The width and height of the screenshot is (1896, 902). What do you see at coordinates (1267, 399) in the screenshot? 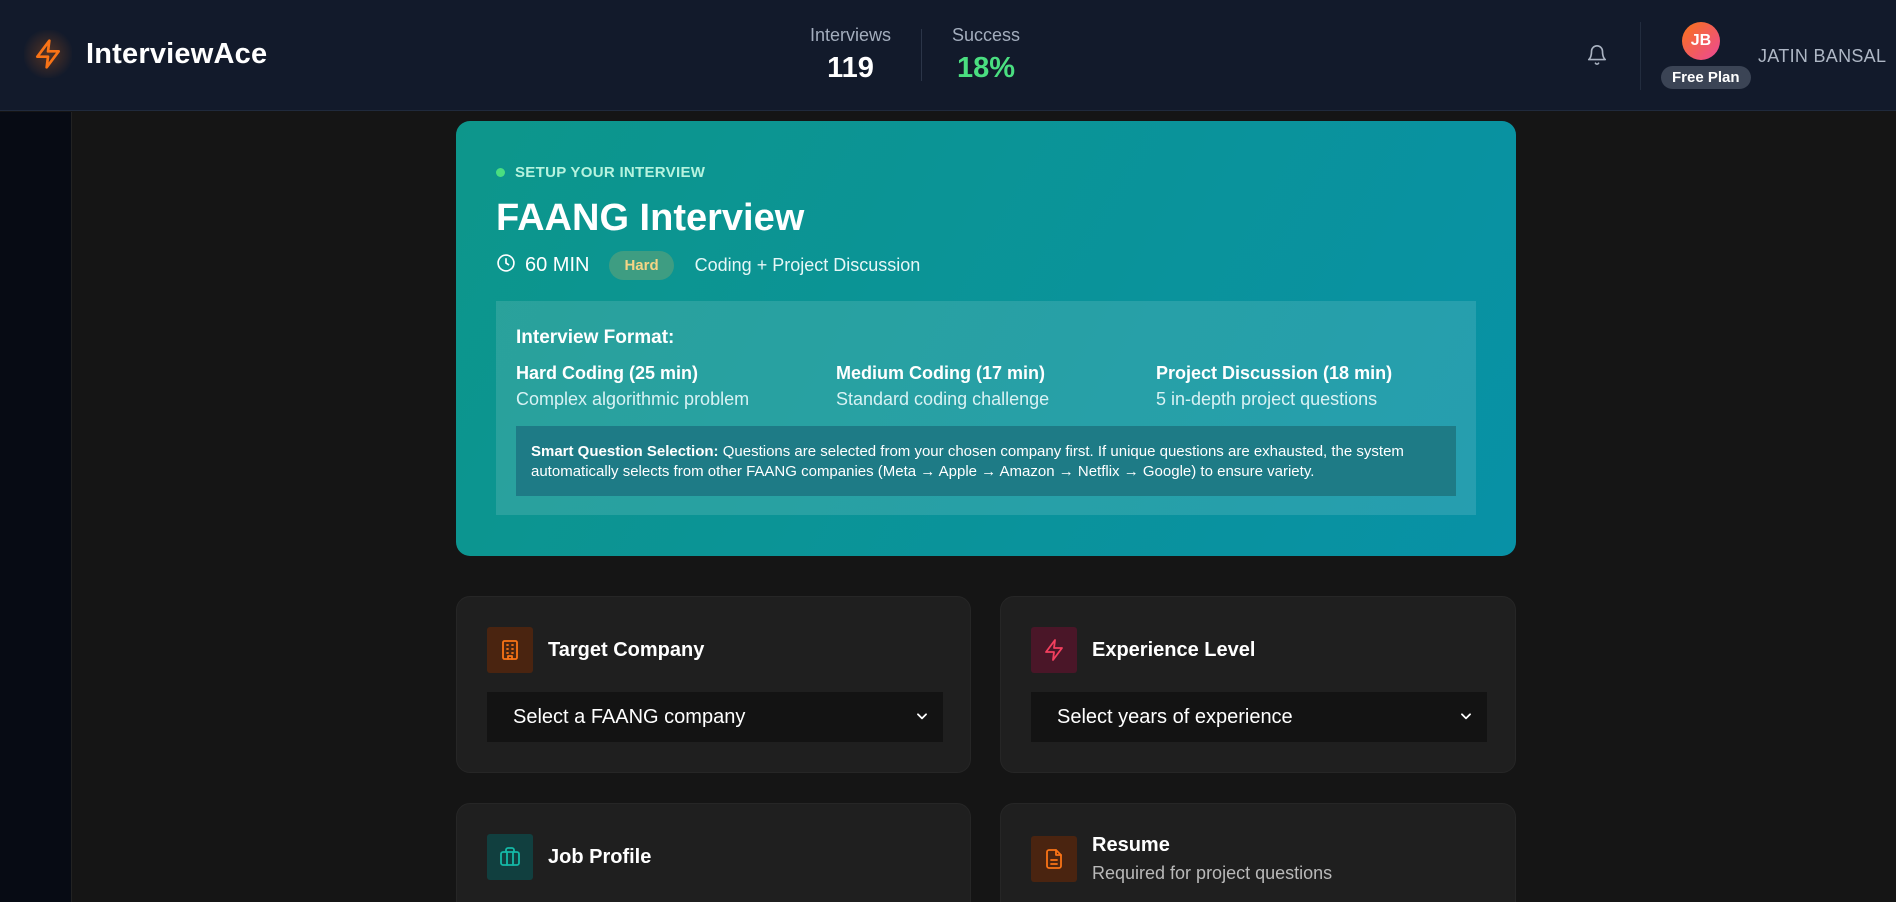
I see `format-item-desc: 5 in-depth project questions` at bounding box center [1267, 399].